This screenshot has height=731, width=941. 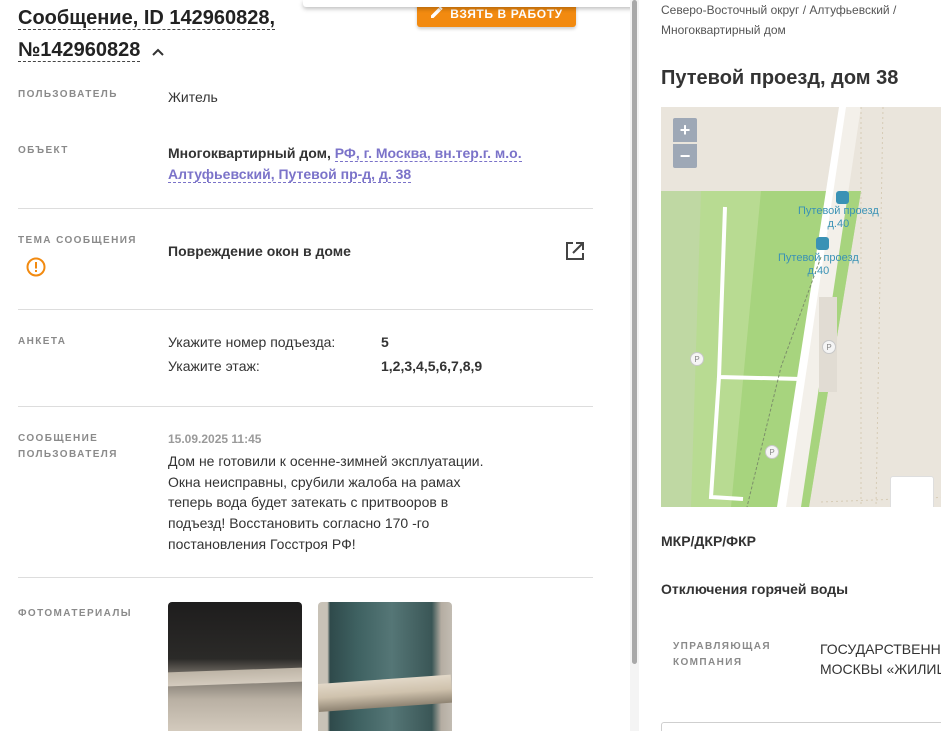 I want to click on pencil-icon, so click(x=436, y=13).